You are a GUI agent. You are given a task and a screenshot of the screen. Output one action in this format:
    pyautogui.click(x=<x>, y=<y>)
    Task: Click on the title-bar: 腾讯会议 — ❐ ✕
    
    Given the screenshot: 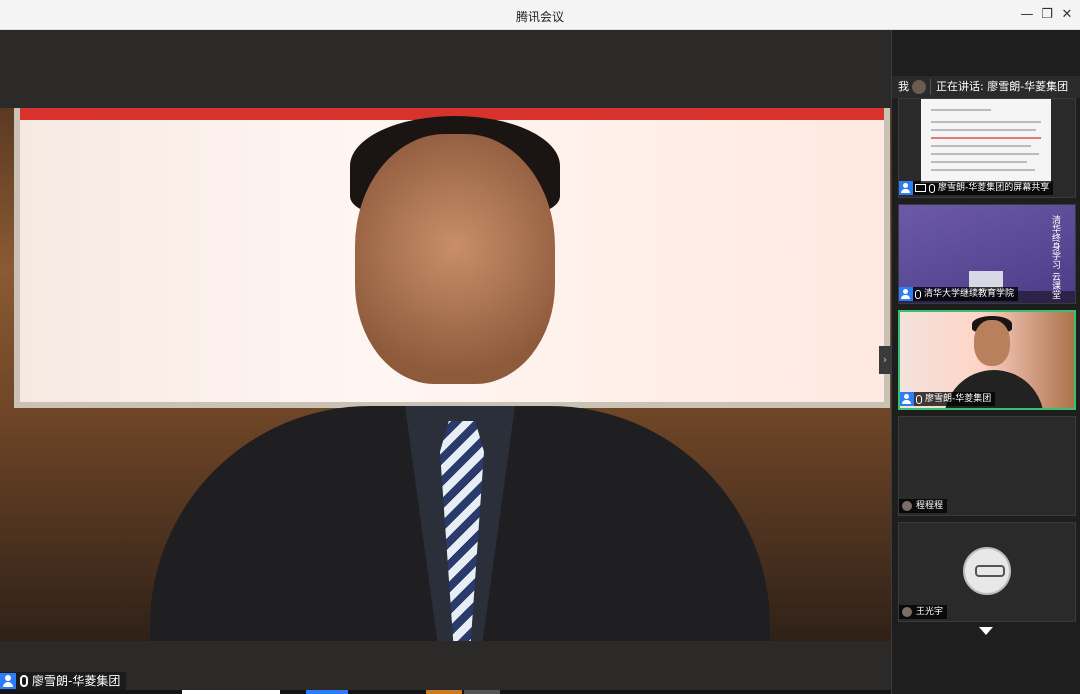 What is the action you would take?
    pyautogui.click(x=540, y=15)
    